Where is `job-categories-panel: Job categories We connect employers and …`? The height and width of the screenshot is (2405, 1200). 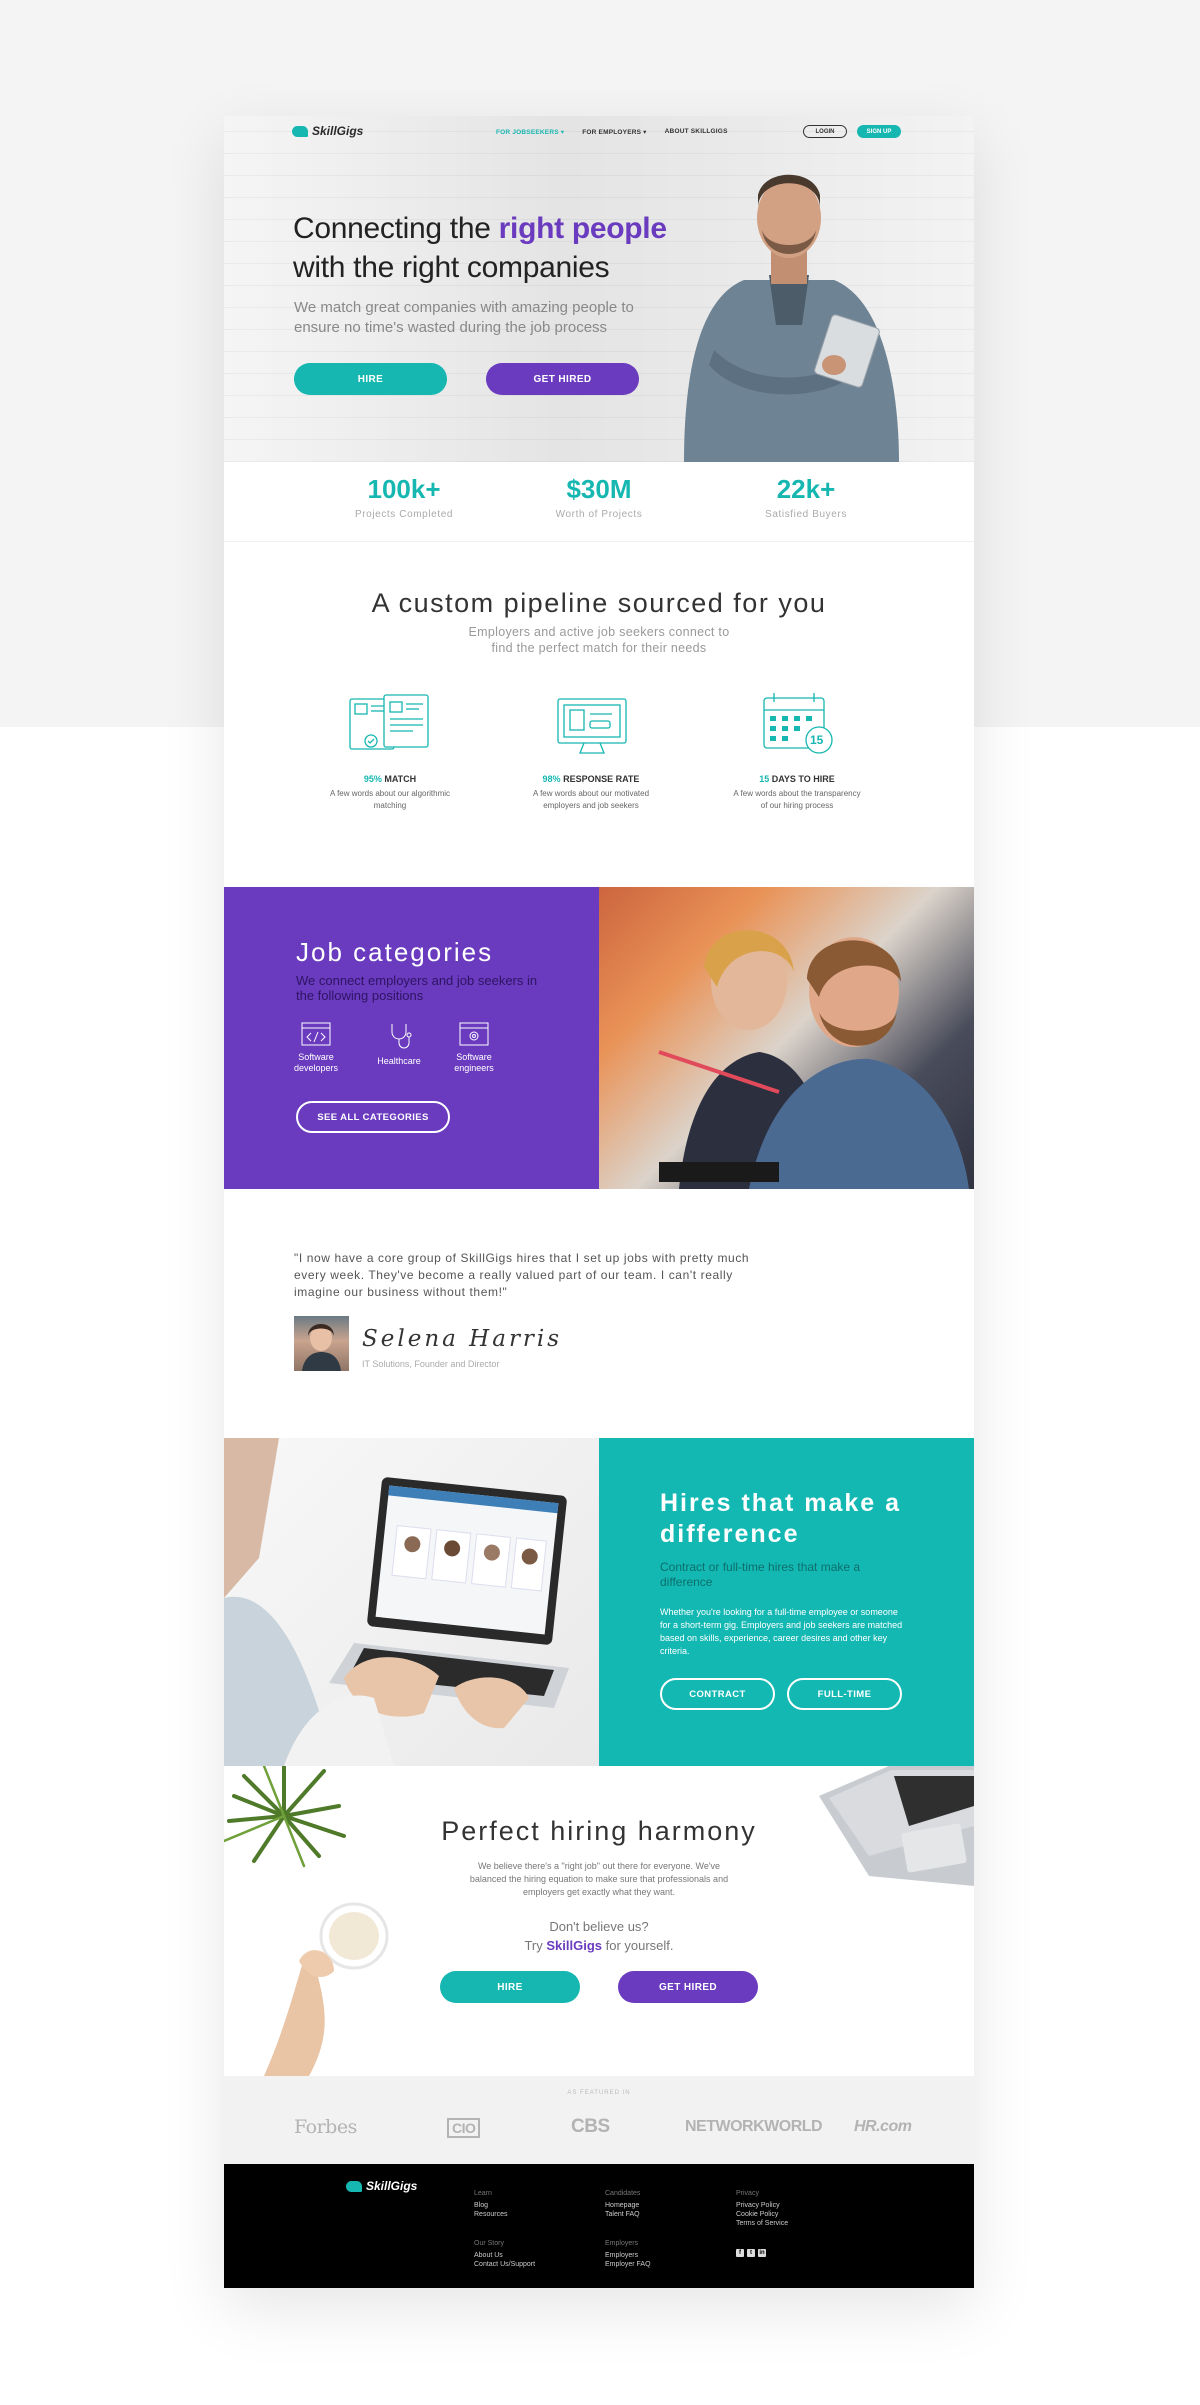
job-categories-panel: Job categories We connect employers and … is located at coordinates (411, 1038).